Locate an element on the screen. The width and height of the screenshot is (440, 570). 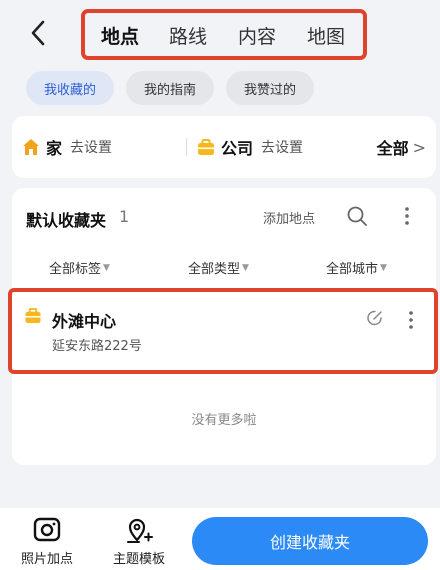
tab-routes: 路线 is located at coordinates (188, 35).